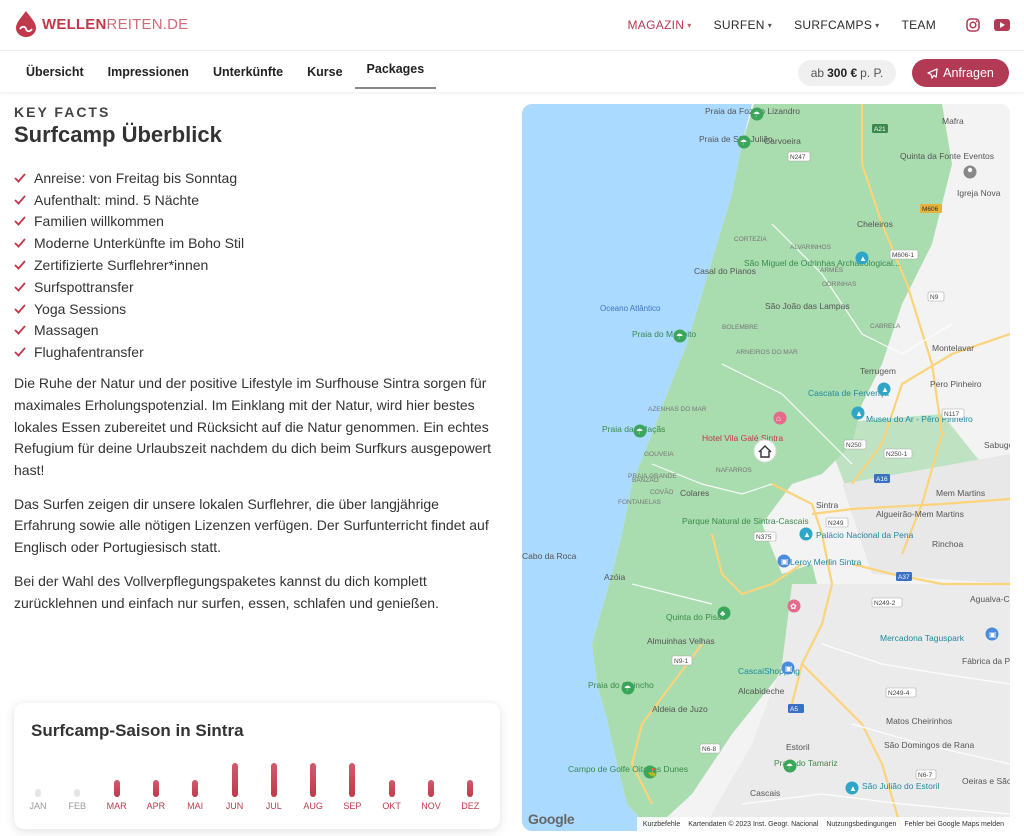  I want to click on season-month-label: OKT, so click(391, 806).